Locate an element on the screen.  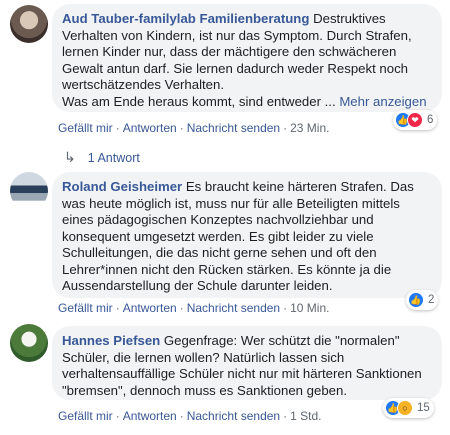
reply-arrow-icon: ↳ is located at coordinates (70, 157).